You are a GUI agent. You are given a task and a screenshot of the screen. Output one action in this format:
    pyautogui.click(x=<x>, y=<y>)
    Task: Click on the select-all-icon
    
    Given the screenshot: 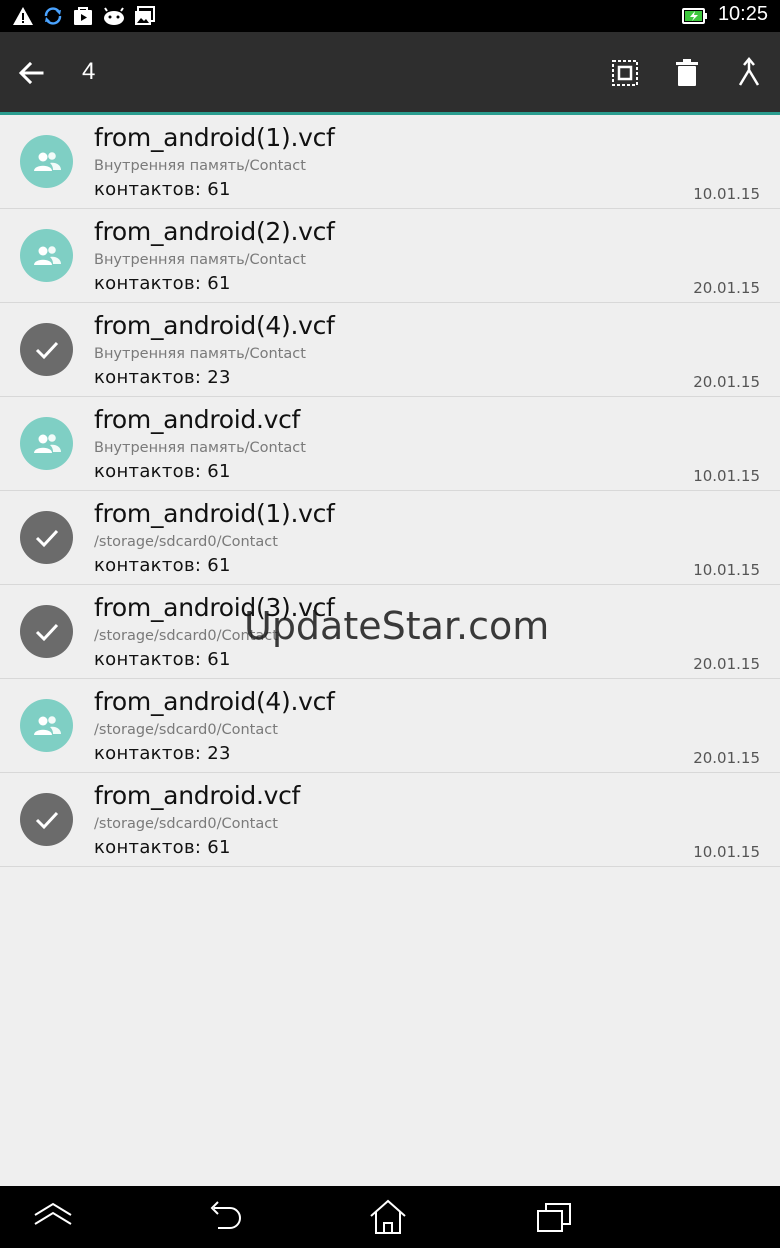 What is the action you would take?
    pyautogui.click(x=625, y=73)
    